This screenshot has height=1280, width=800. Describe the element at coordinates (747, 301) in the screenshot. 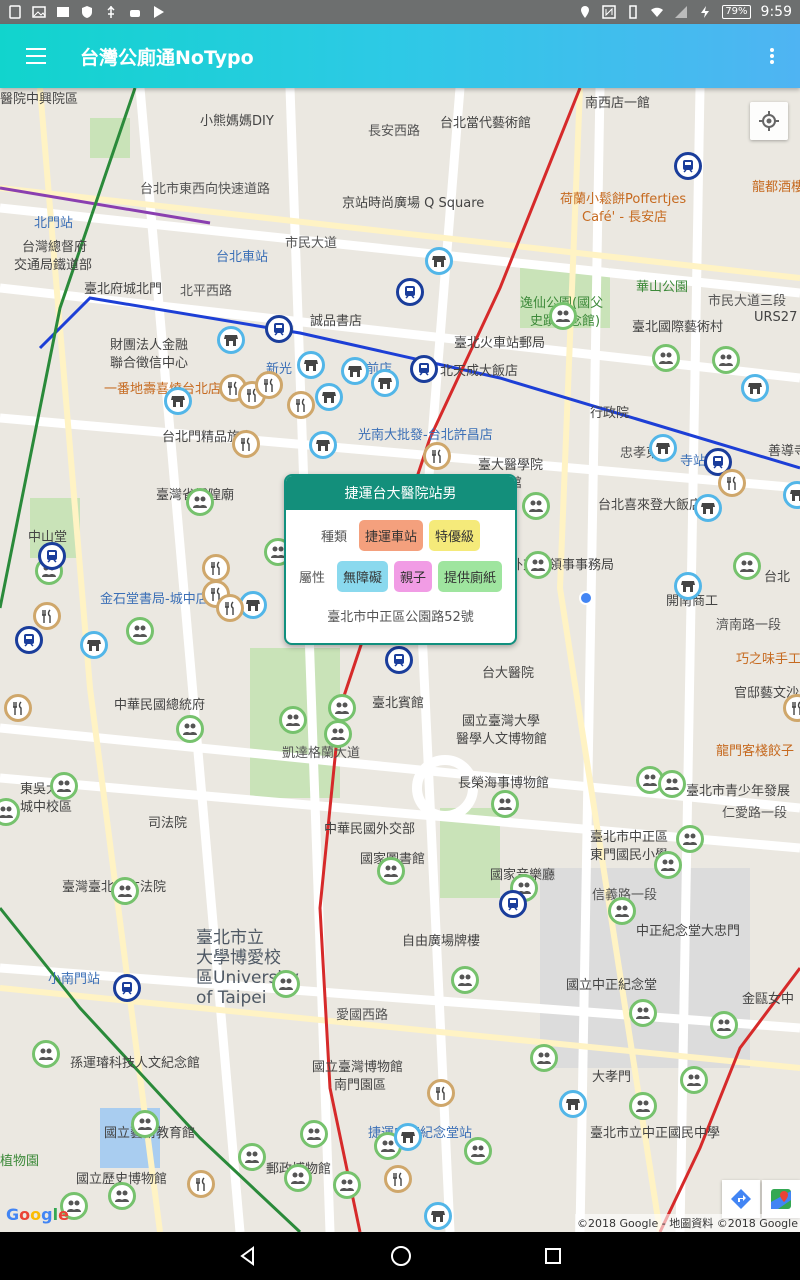

I see `map-label: 市民大道三段` at that location.